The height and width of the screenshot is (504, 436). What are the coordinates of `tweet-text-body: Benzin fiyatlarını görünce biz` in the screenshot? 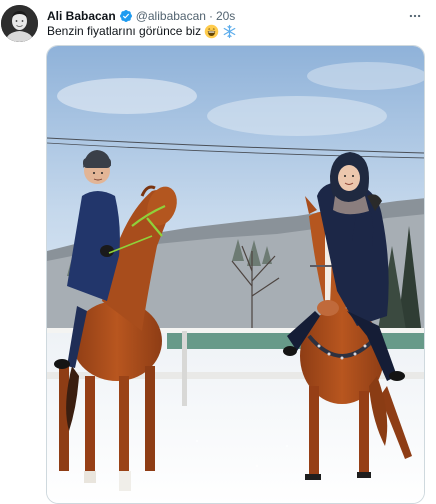 It's located at (124, 31).